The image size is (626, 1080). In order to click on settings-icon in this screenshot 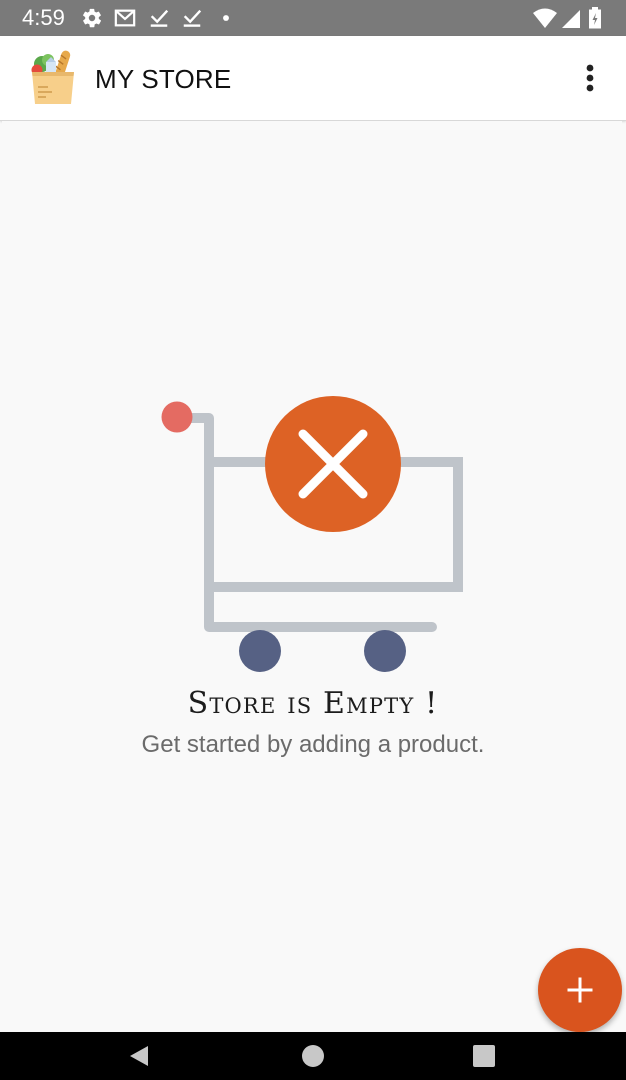, I will do `click(92, 18)`.